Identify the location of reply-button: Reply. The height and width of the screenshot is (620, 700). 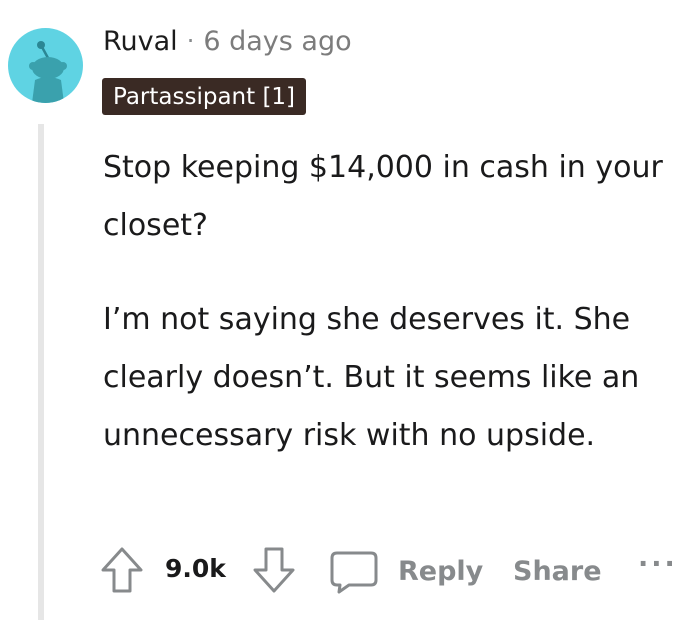
(440, 571).